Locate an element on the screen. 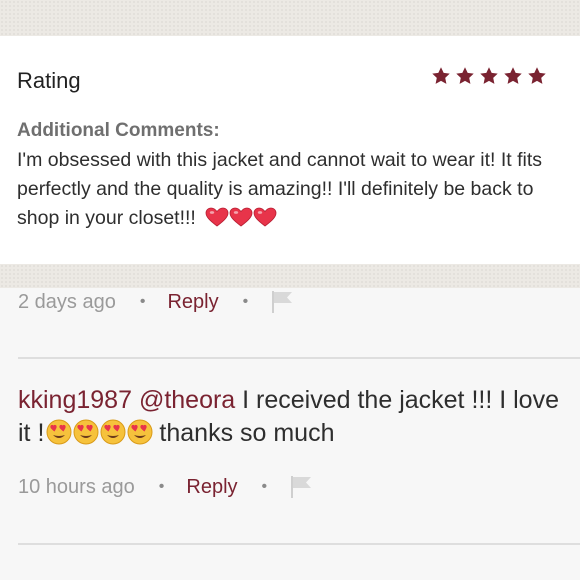  comment-text-after-emoji: thanks so much is located at coordinates (247, 433).